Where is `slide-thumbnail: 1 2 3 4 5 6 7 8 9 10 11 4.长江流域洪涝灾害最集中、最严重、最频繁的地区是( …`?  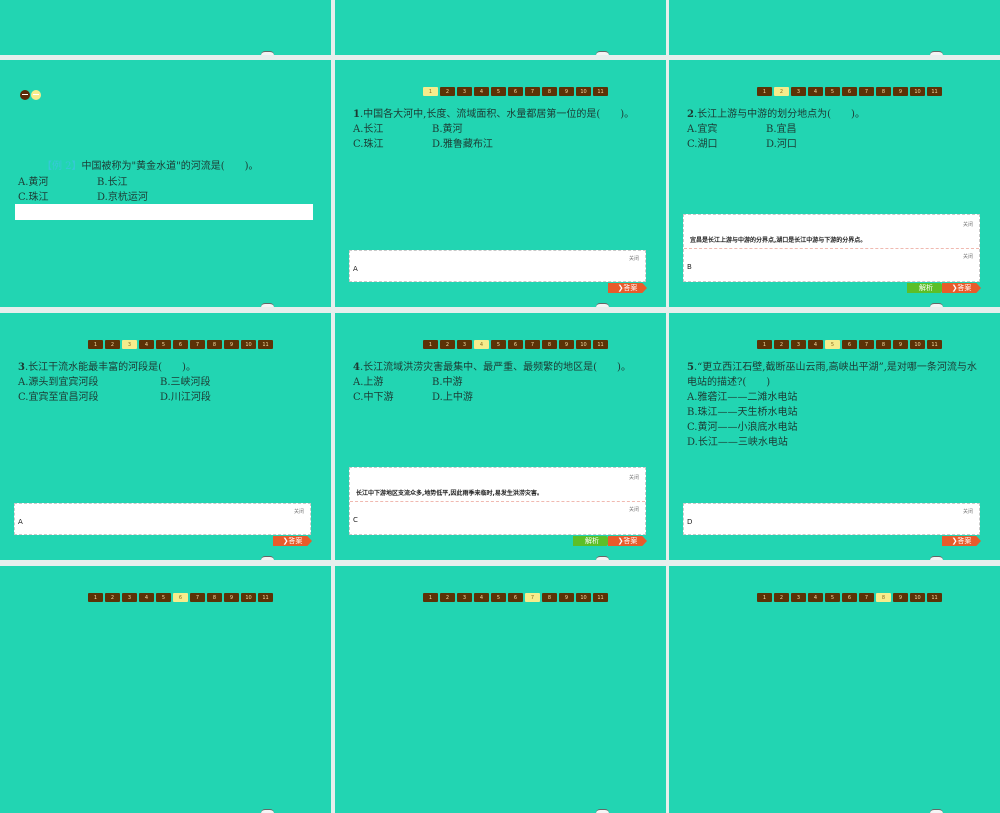 slide-thumbnail: 1 2 3 4 5 6 7 8 9 10 11 4.长江流域洪涝灾害最集中、最严重、最频繁的地区是( … is located at coordinates (500, 436).